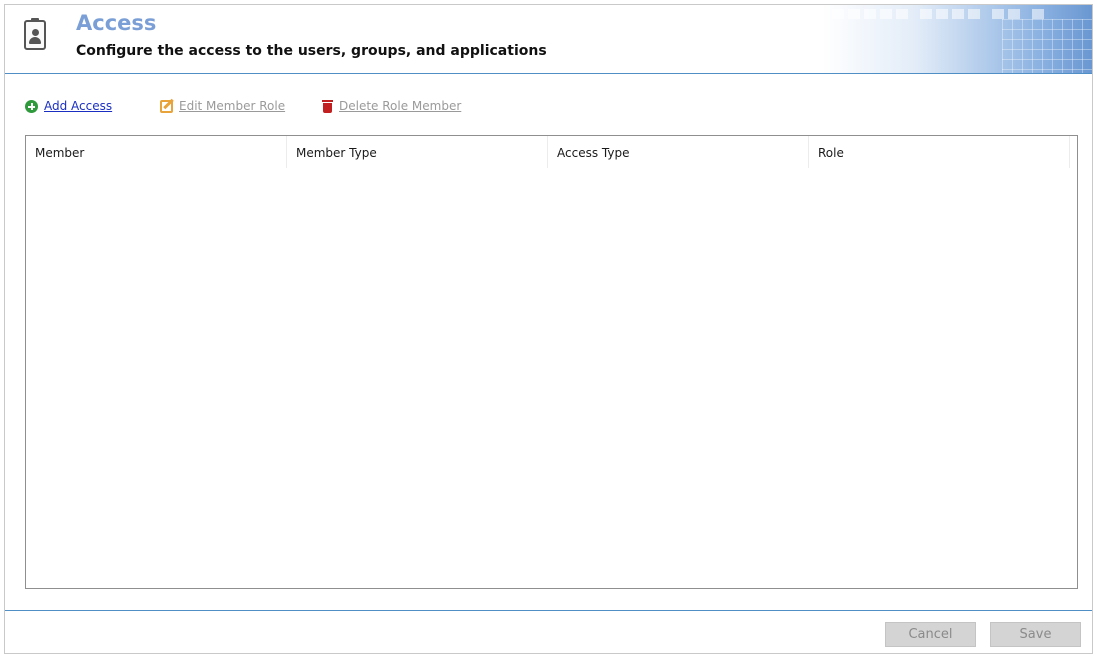  What do you see at coordinates (35, 34) in the screenshot?
I see `id-badge-icon` at bounding box center [35, 34].